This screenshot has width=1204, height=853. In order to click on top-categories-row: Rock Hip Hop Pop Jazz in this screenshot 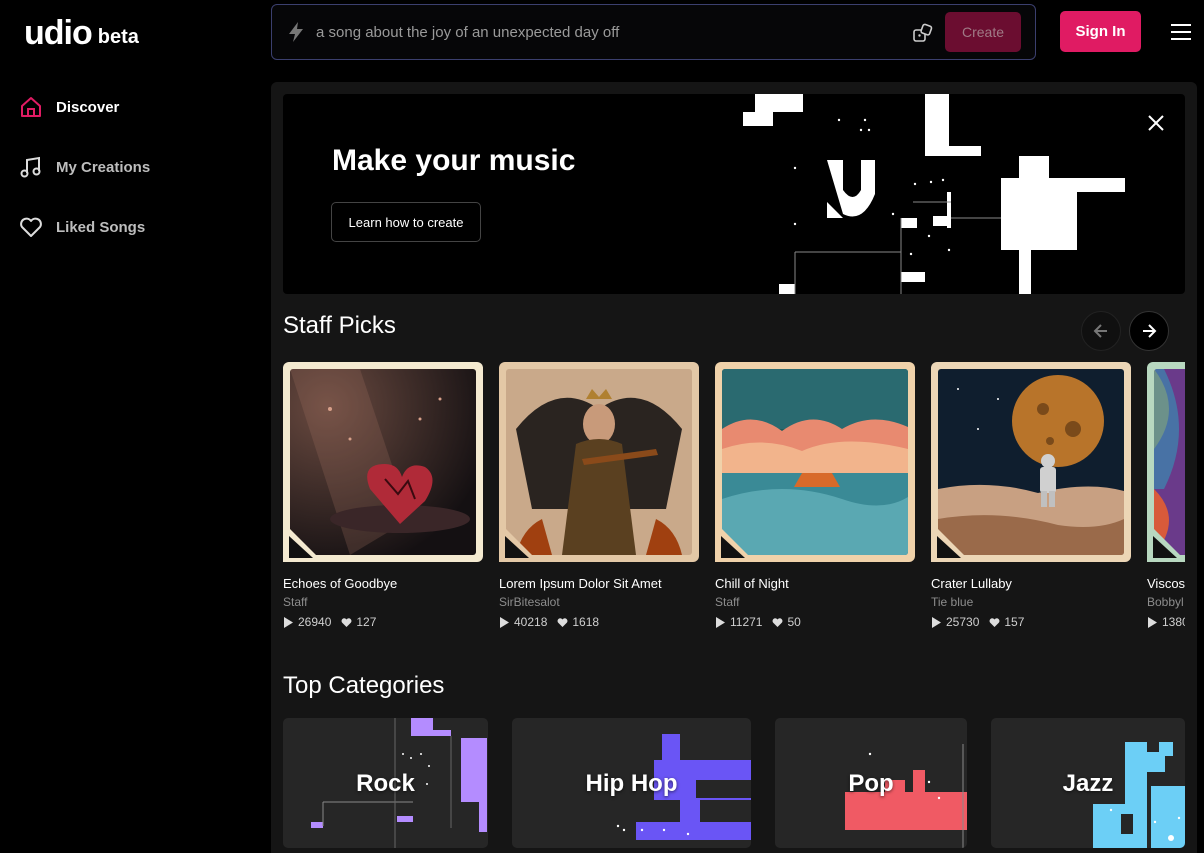, I will do `click(734, 785)`.